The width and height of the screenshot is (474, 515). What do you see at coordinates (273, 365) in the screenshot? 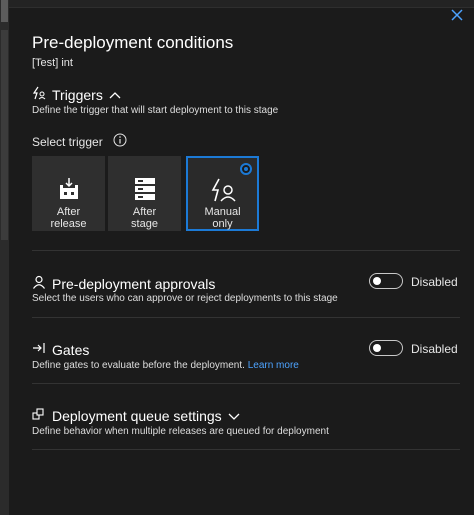
I see `learn-more-link: Learn more` at bounding box center [273, 365].